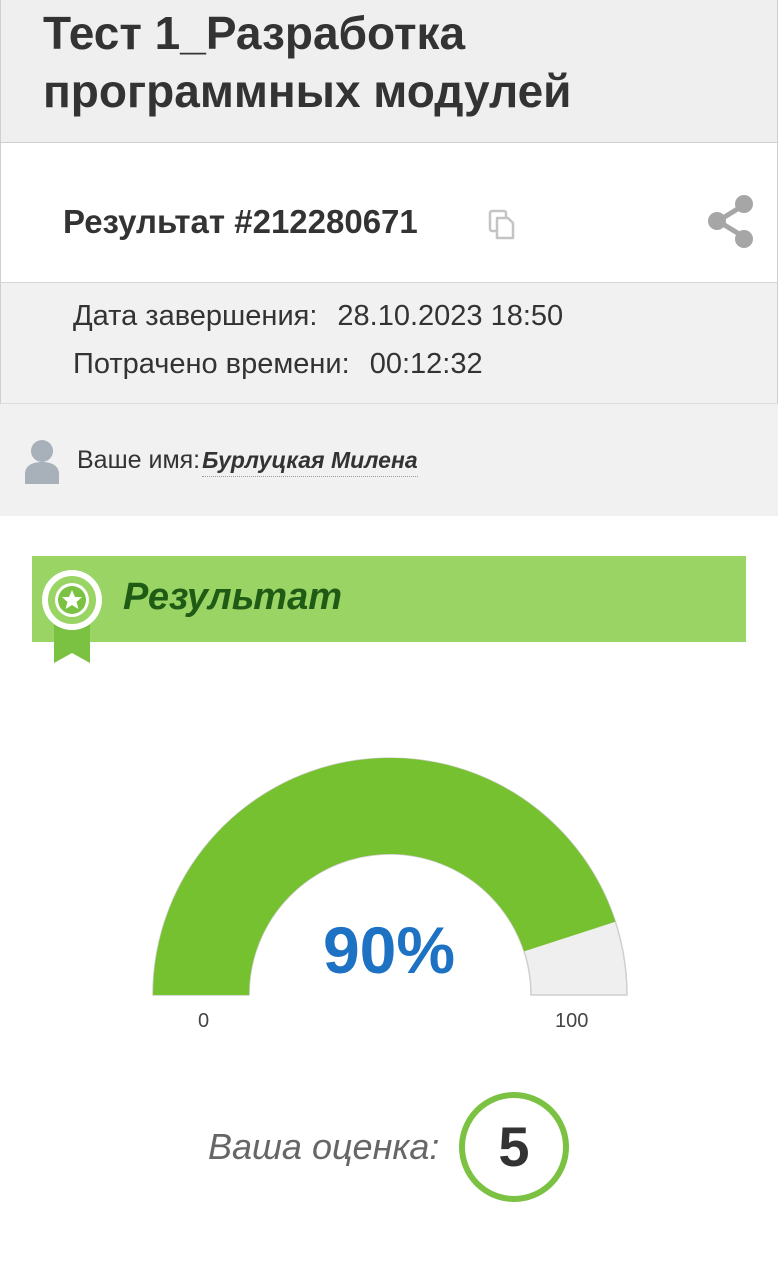  I want to click on result-banner: Результат, so click(389, 599).